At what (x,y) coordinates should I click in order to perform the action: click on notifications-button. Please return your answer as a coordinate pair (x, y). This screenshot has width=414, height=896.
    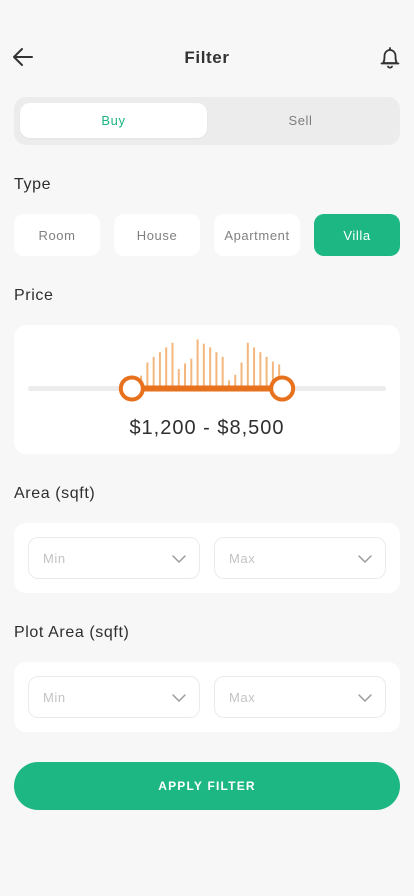
    Looking at the image, I should click on (390, 58).